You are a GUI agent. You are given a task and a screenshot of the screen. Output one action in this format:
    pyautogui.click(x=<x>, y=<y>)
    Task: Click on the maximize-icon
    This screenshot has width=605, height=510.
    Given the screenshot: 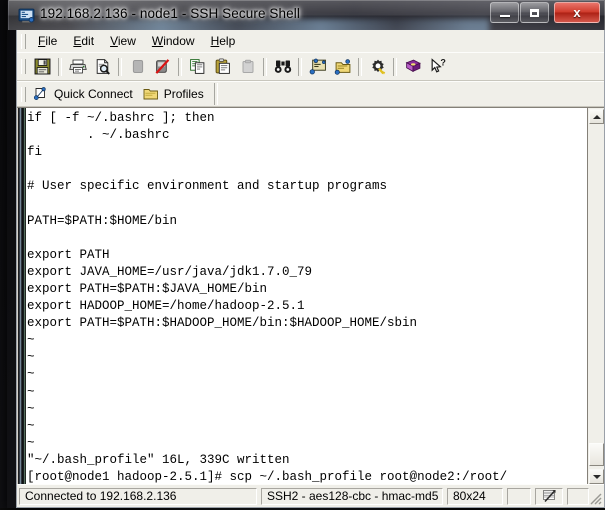 What is the action you would take?
    pyautogui.click(x=534, y=13)
    